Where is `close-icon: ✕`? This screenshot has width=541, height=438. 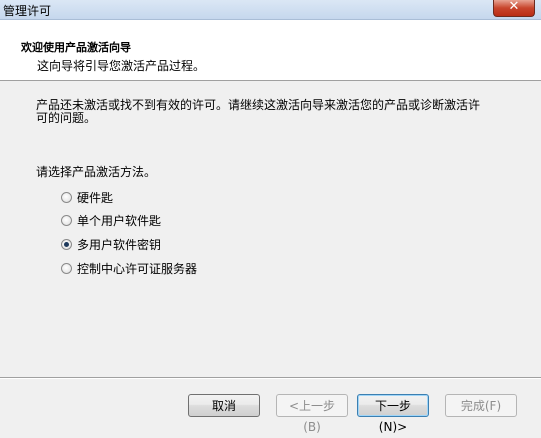
close-icon: ✕ is located at coordinates (514, 7).